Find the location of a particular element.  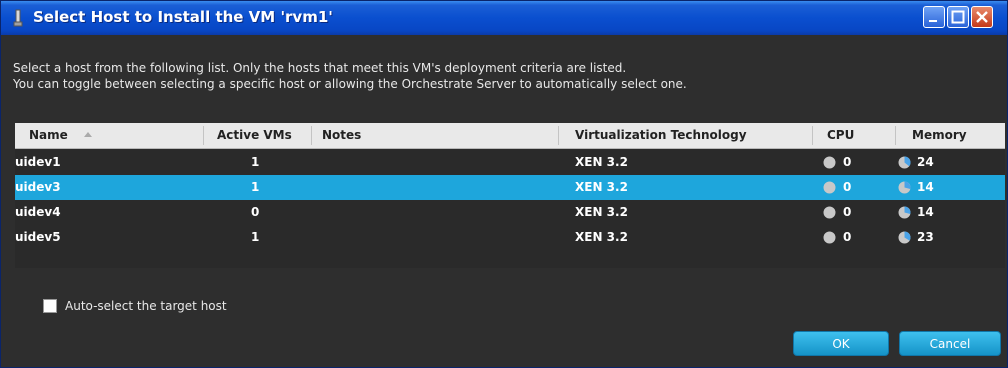

close-button is located at coordinates (982, 17).